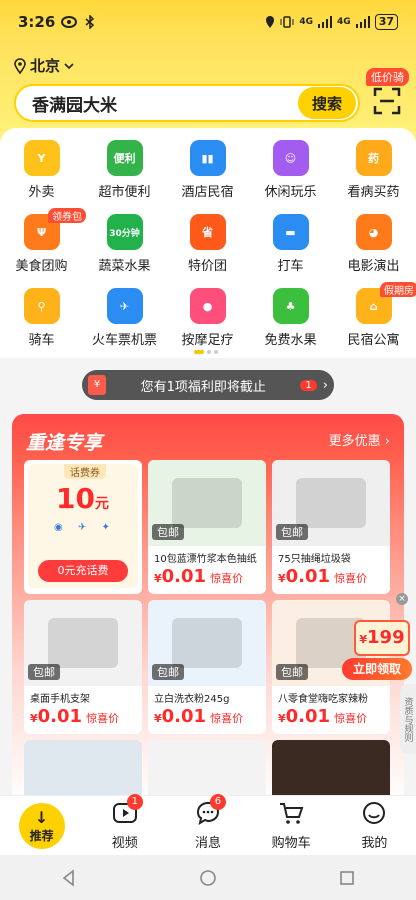 This screenshot has height=900, width=416. What do you see at coordinates (124, 843) in the screenshot?
I see `tab-label: 视频` at bounding box center [124, 843].